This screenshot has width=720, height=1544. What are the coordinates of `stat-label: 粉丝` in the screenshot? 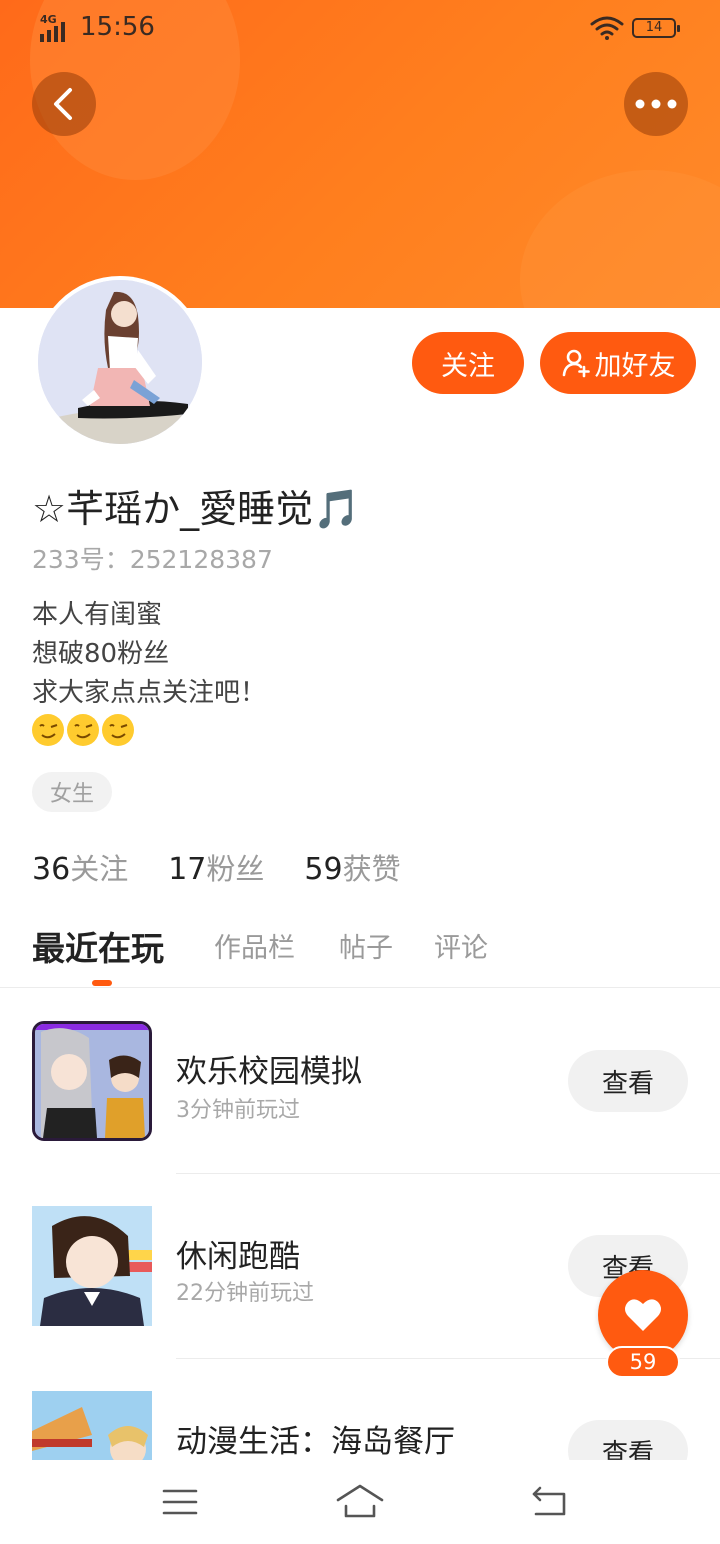 It's located at (235, 869).